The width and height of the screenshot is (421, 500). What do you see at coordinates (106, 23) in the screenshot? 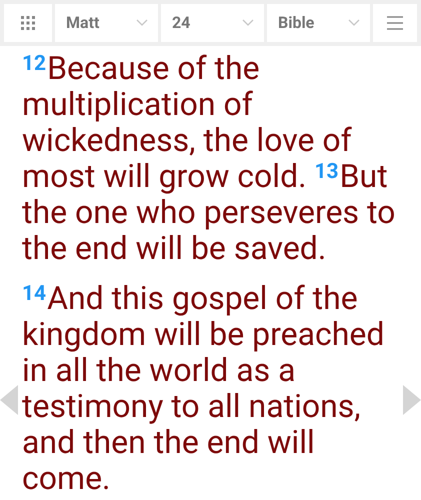
I see `book-select: Matt` at bounding box center [106, 23].